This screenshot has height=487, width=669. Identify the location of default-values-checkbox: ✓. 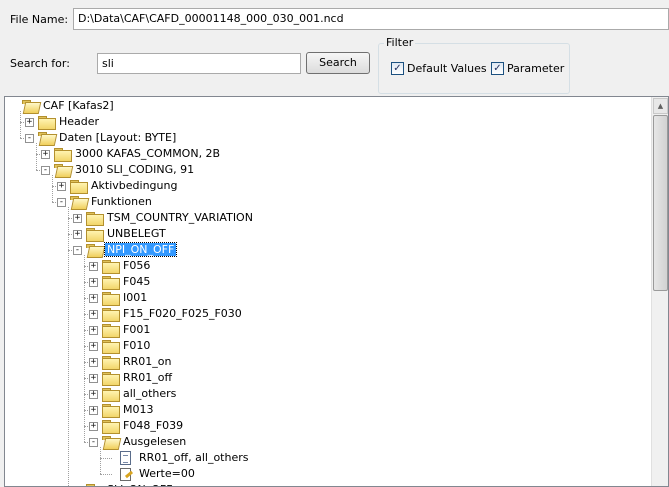
(397, 68).